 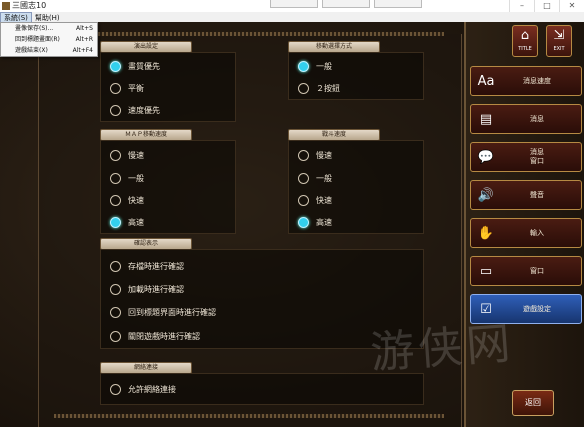 I want to click on sidebar-item-message-speed: Aa 消息速度, so click(x=526, y=81).